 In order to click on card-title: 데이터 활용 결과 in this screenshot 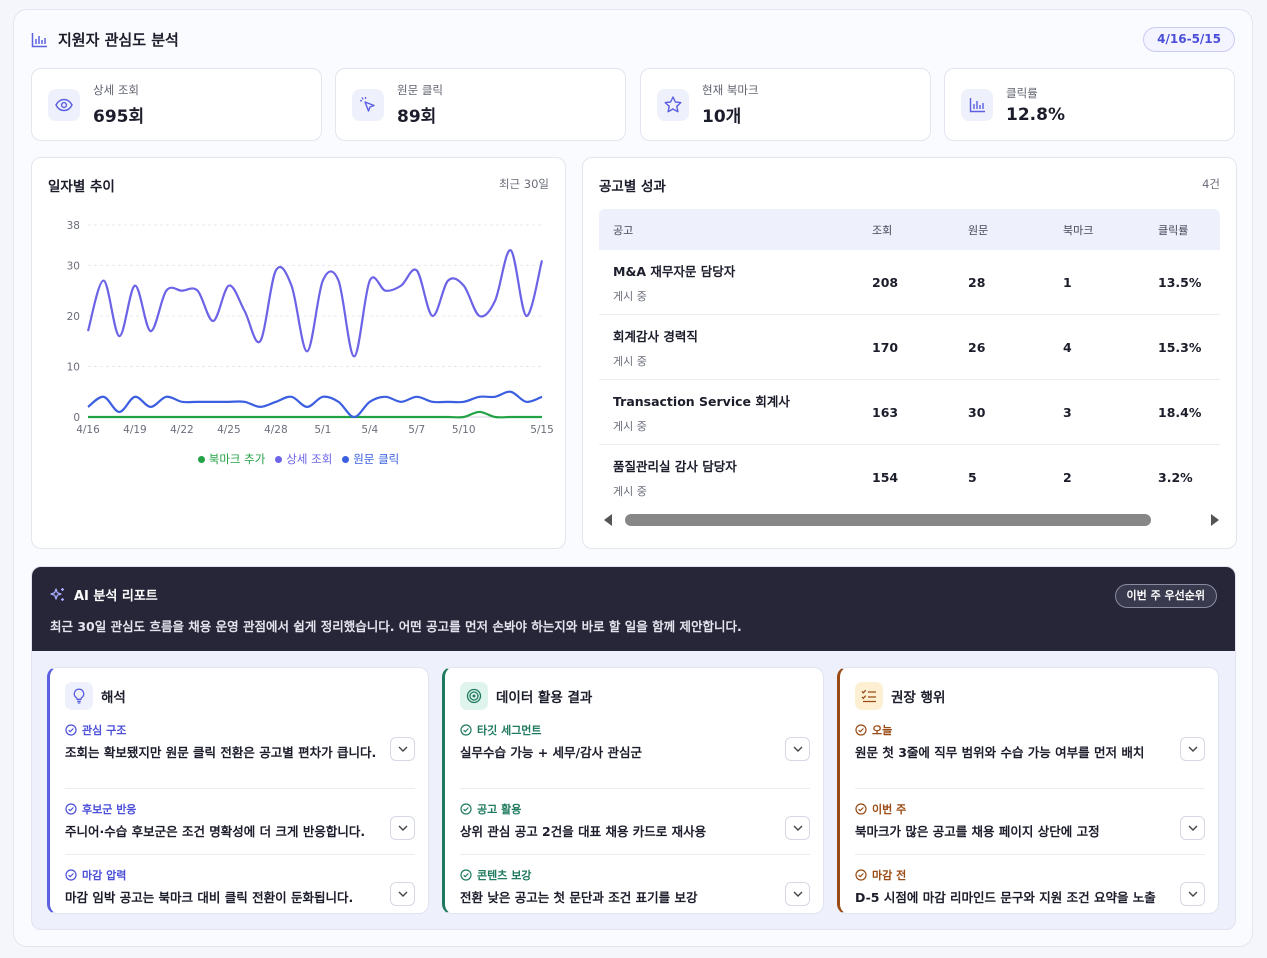, I will do `click(544, 698)`.